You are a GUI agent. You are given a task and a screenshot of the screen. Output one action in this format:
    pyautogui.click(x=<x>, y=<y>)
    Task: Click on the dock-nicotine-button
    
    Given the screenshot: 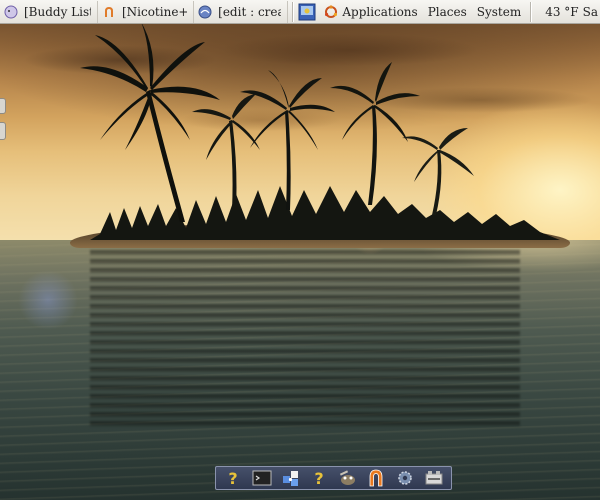 What is the action you would take?
    pyautogui.click(x=376, y=478)
    